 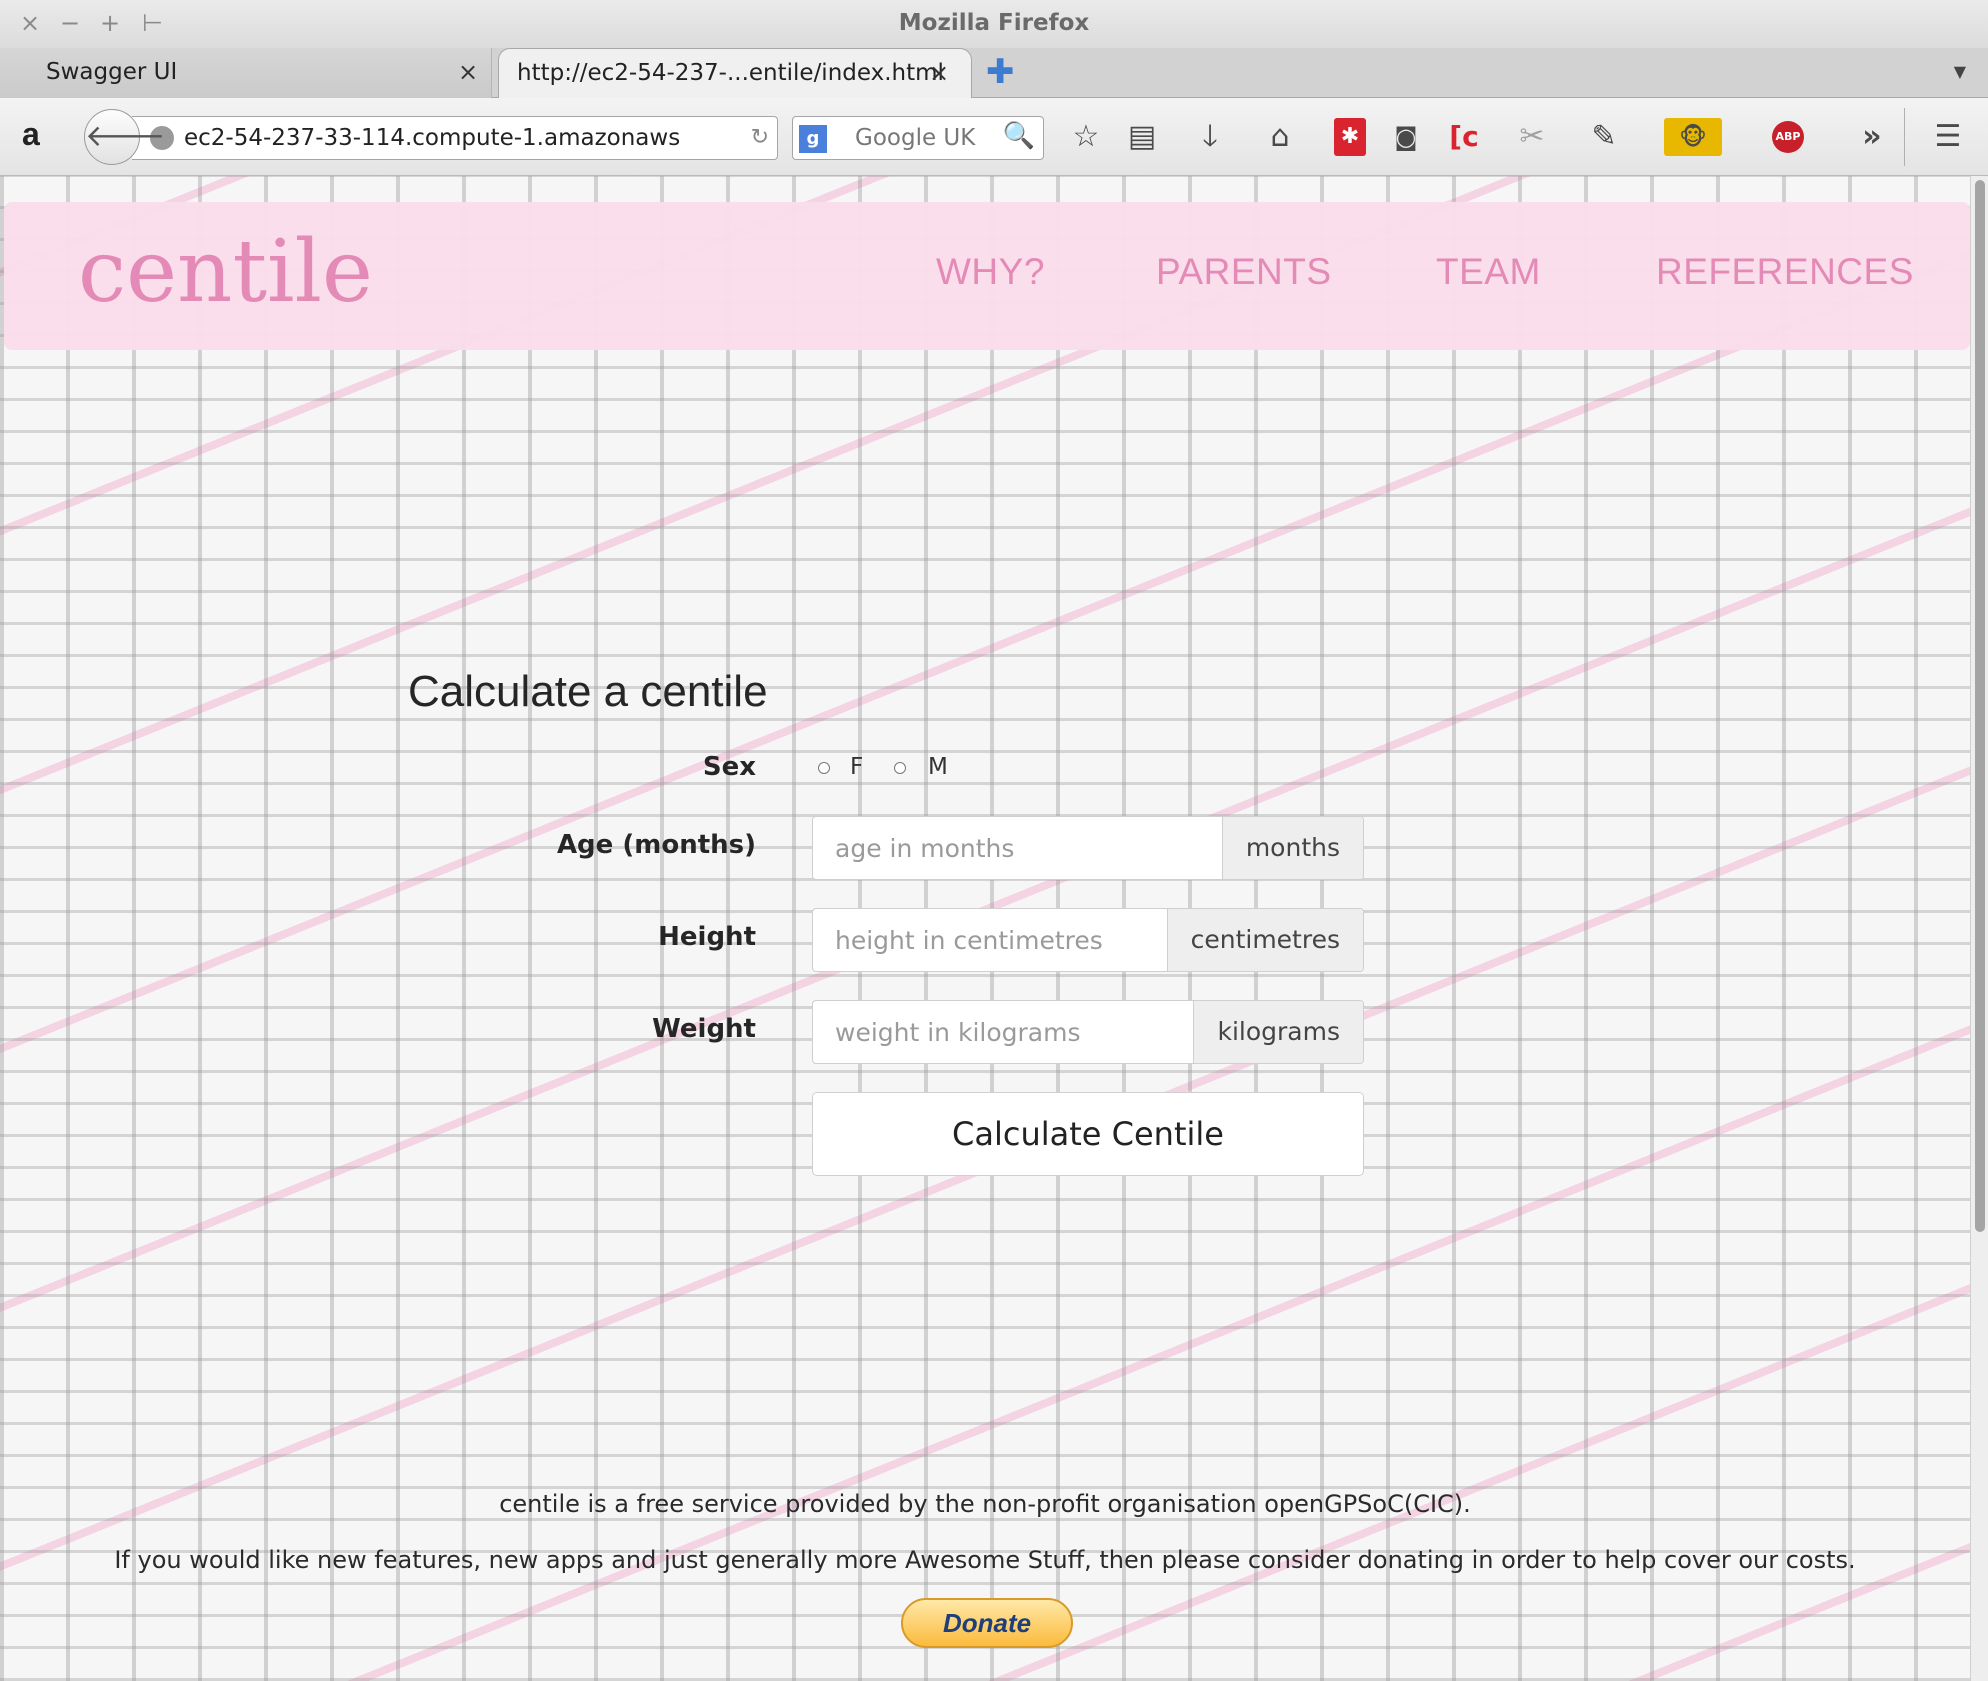 I want to click on toolbar-separator, so click(x=1904, y=137).